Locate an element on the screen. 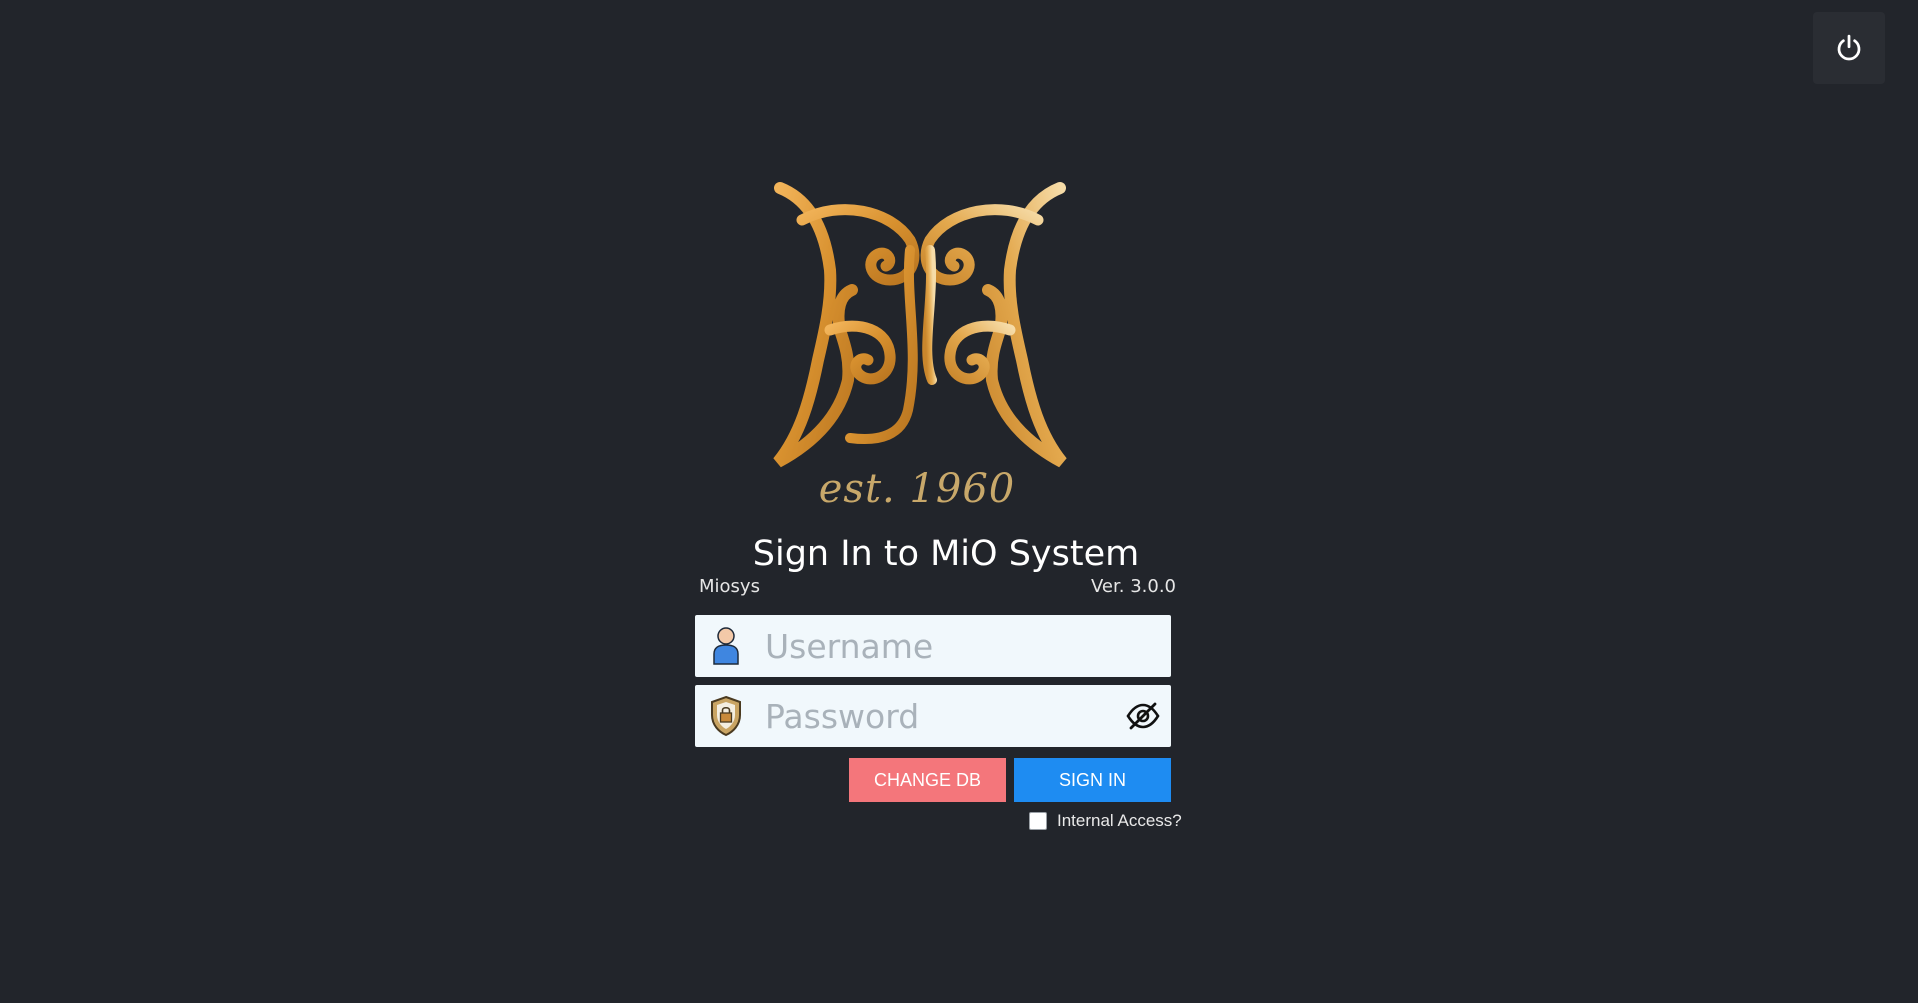 The height and width of the screenshot is (1003, 1918). username-input is located at coordinates (964, 646).